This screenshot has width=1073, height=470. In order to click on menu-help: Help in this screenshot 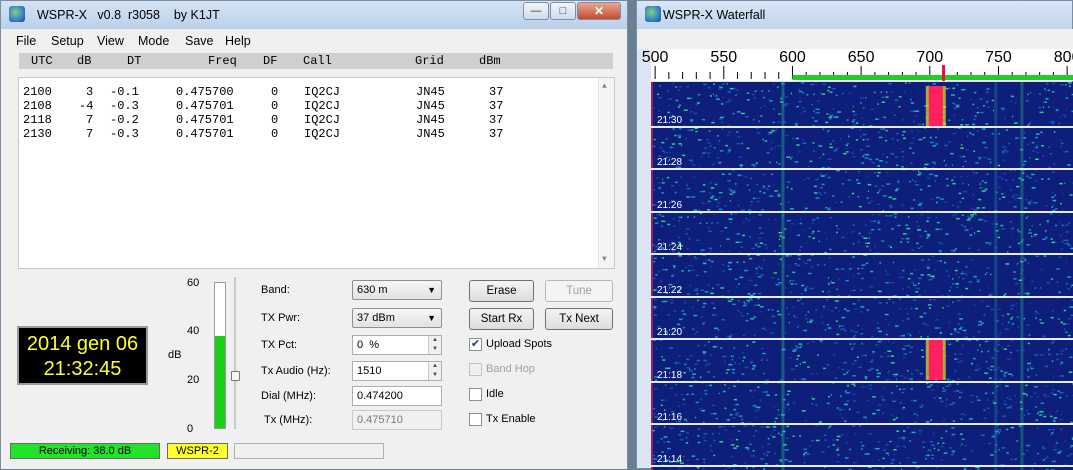, I will do `click(238, 41)`.